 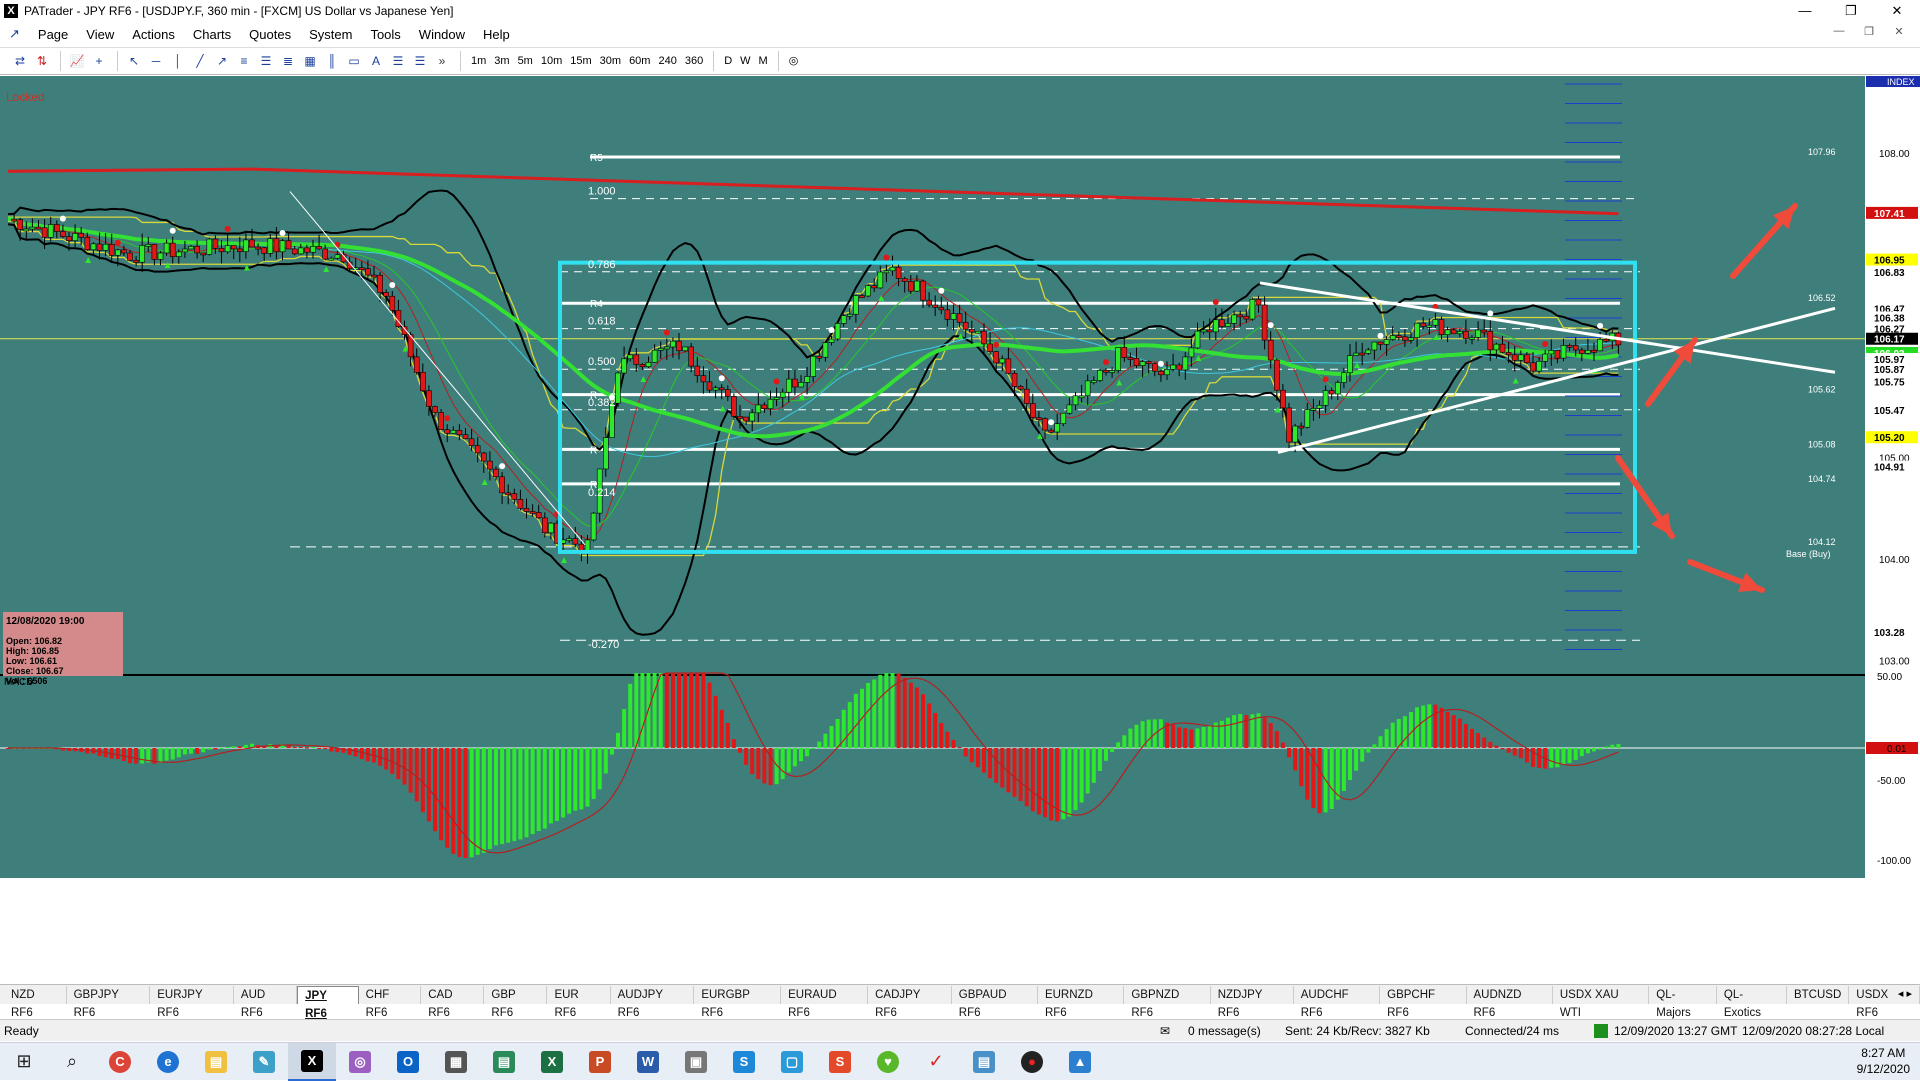 What do you see at coordinates (385, 34) in the screenshot?
I see `menu-tools: Tools` at bounding box center [385, 34].